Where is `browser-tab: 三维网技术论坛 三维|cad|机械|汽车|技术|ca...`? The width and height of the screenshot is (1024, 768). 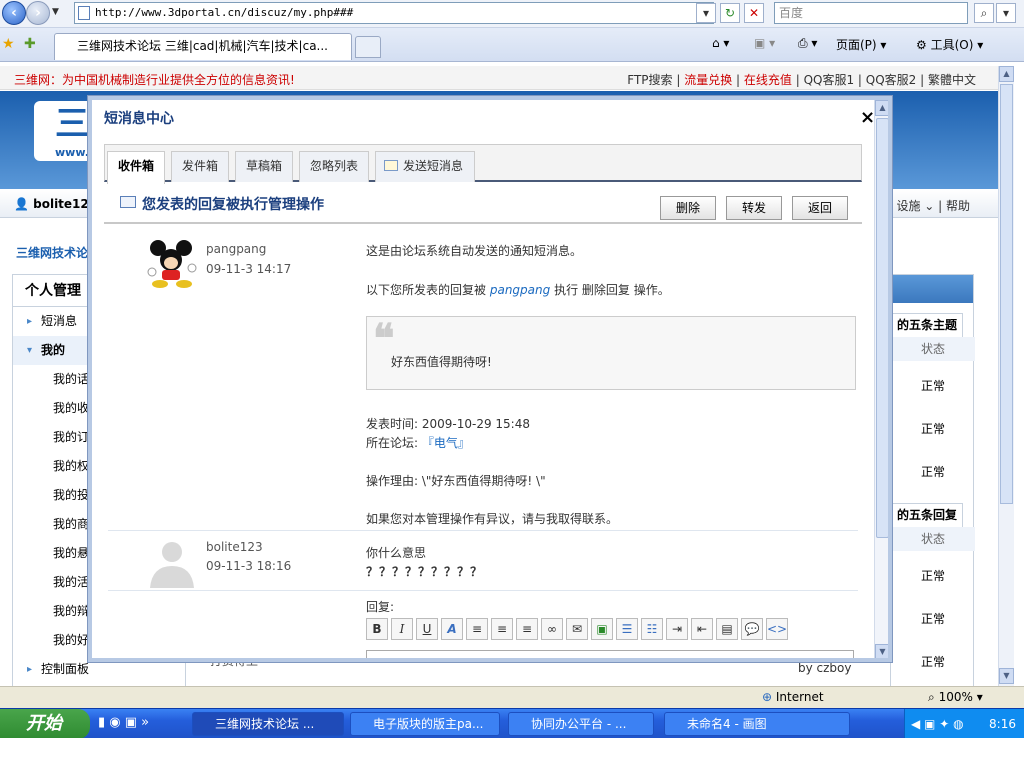 browser-tab: 三维网技术论坛 三维|cad|机械|汽车|技术|ca... is located at coordinates (203, 46).